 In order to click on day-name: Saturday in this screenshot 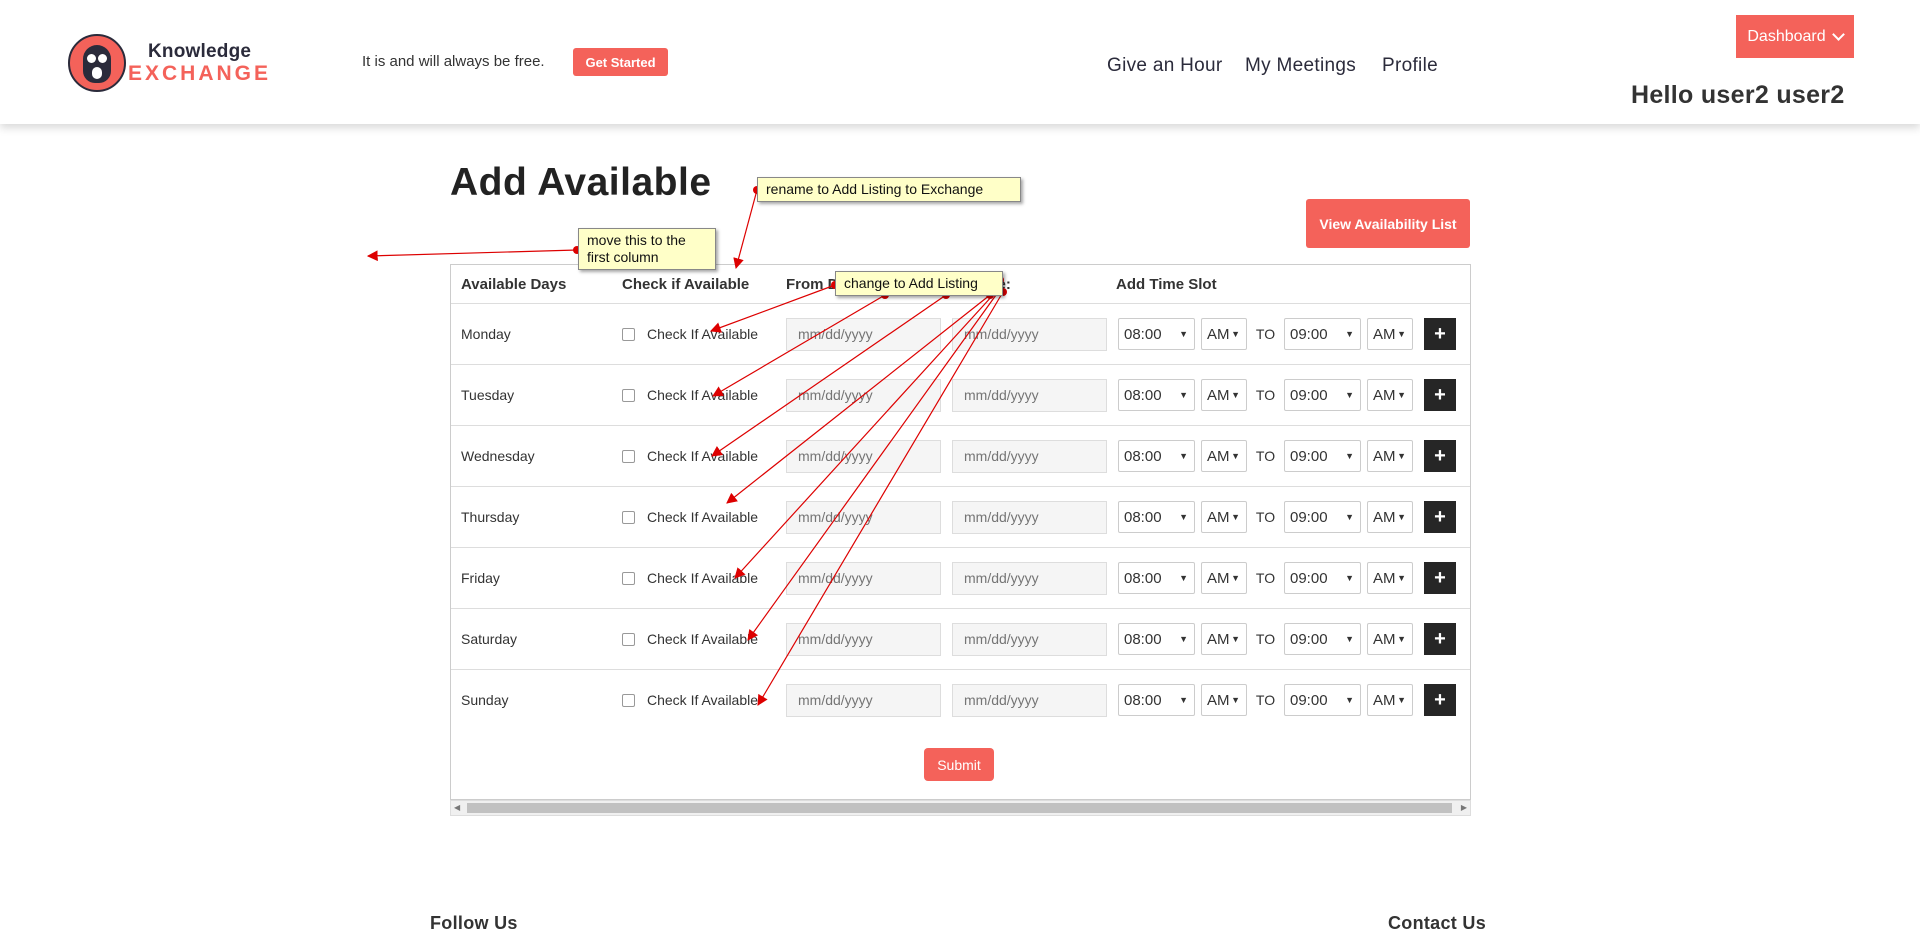, I will do `click(536, 639)`.